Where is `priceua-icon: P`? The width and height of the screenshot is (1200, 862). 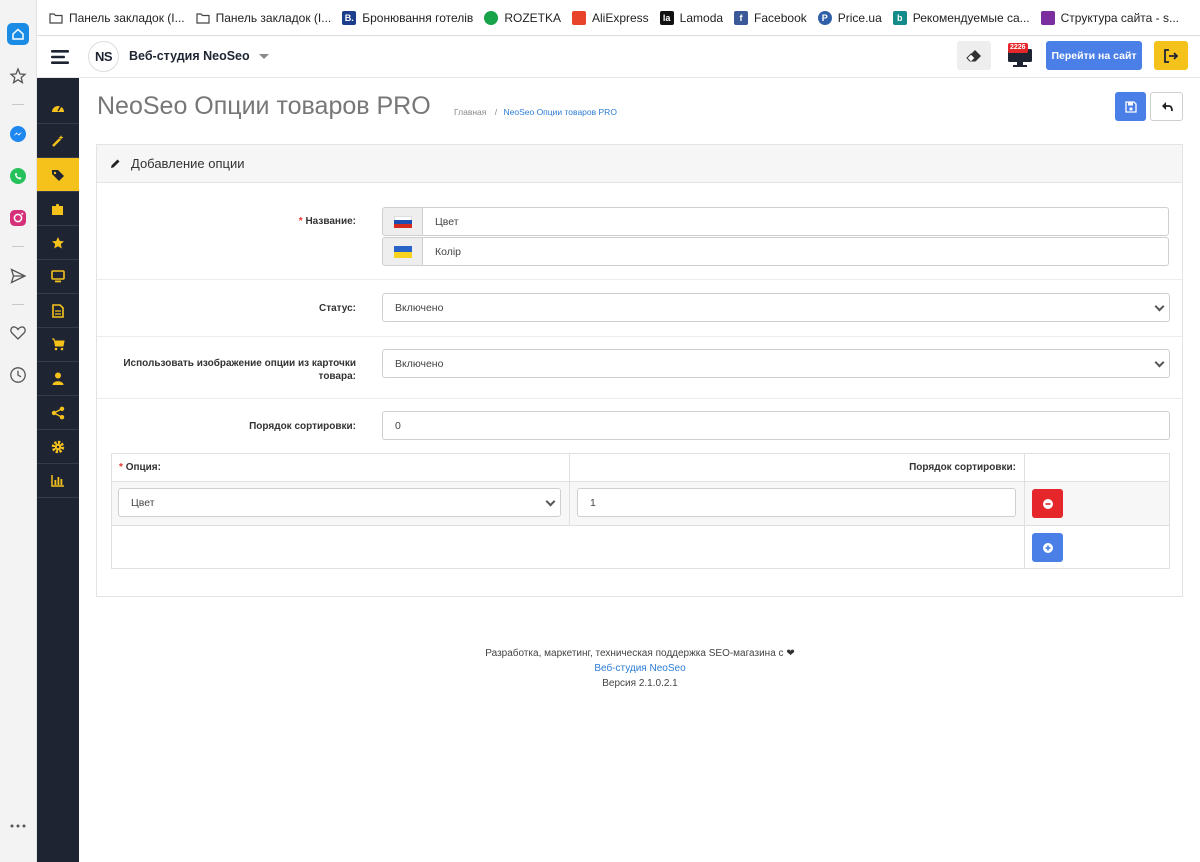 priceua-icon: P is located at coordinates (824, 17).